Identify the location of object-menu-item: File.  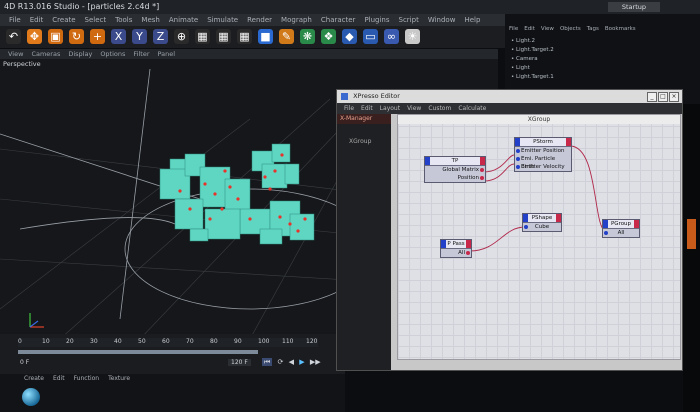
(513, 29).